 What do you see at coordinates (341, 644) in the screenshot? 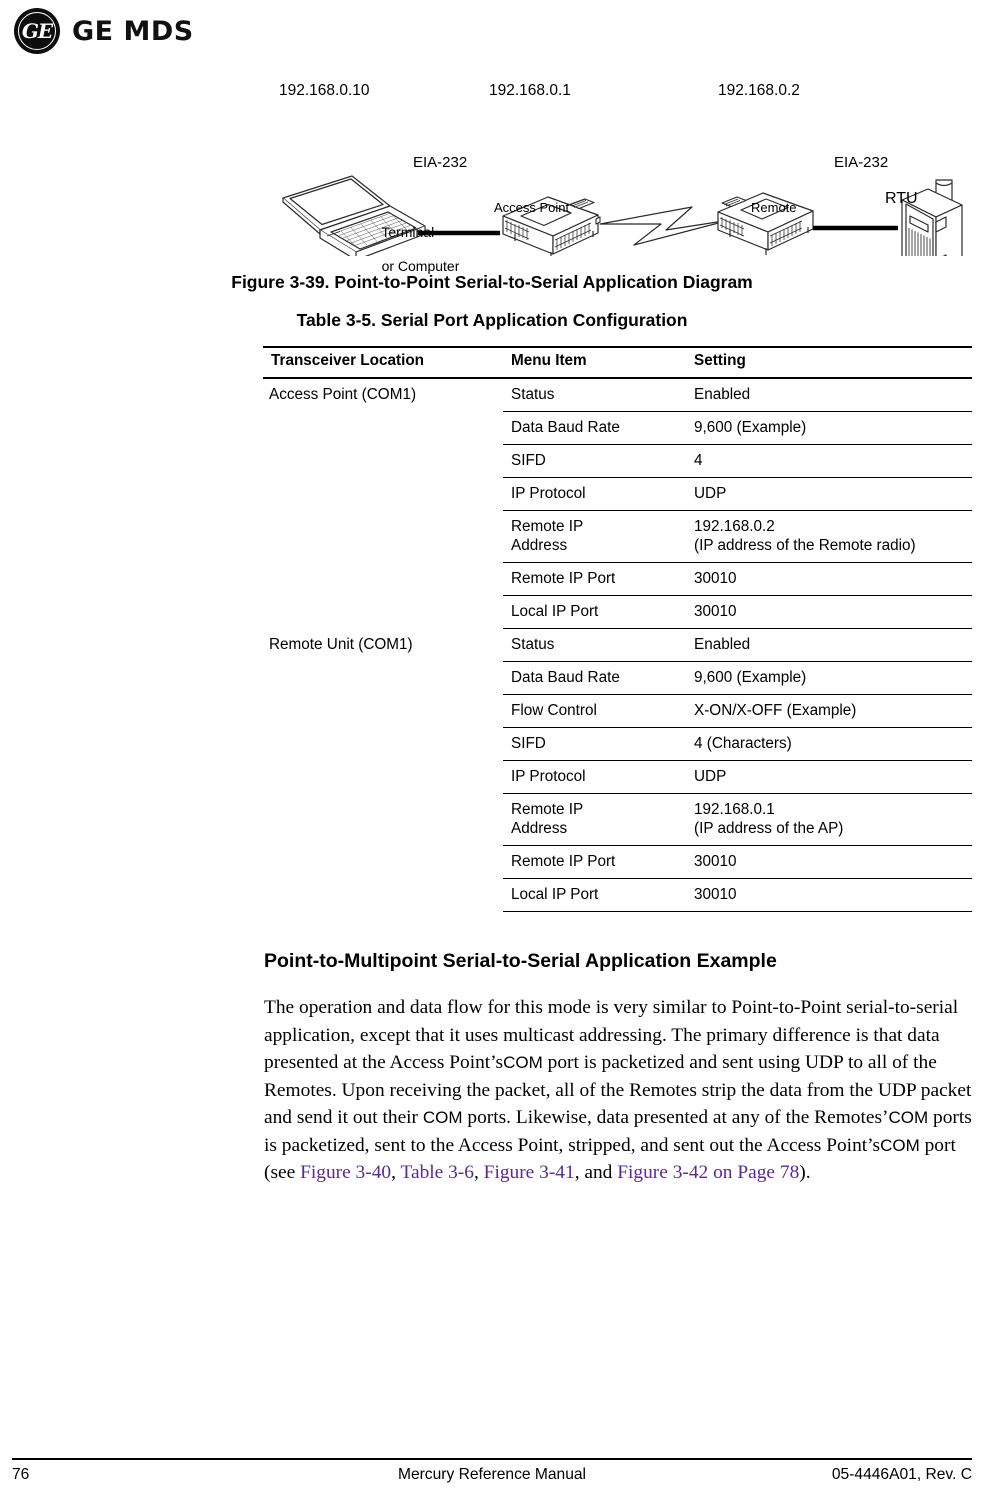
I see `cell-transceiver-location: Remote Unit (COM1)` at bounding box center [341, 644].